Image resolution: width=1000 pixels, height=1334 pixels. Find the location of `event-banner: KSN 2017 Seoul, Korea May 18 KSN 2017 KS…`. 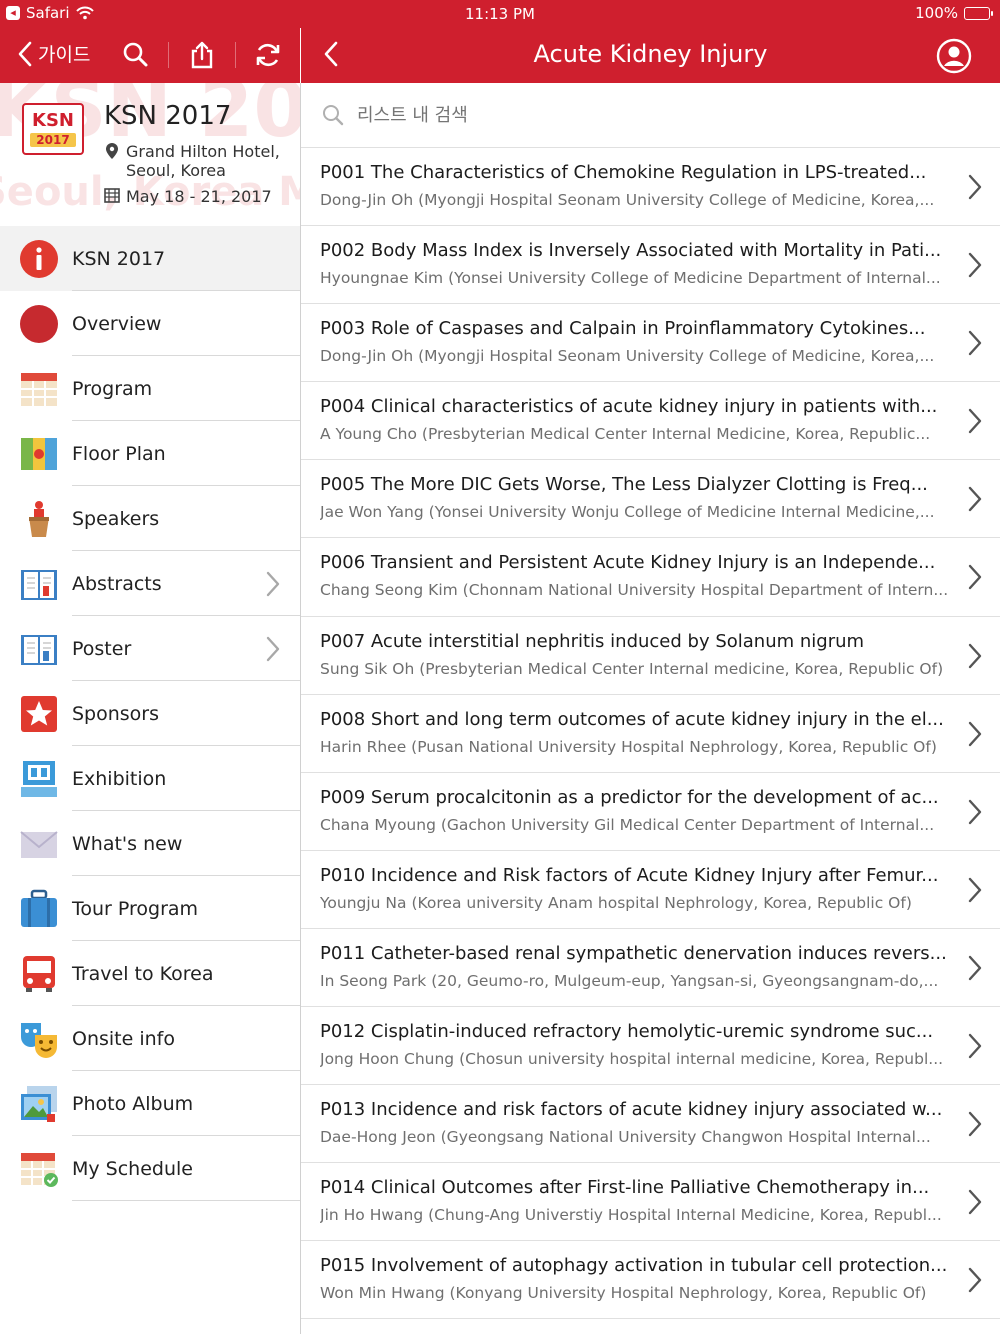

event-banner: KSN 2017 Seoul, Korea May 18 KSN 2017 KS… is located at coordinates (150, 154).